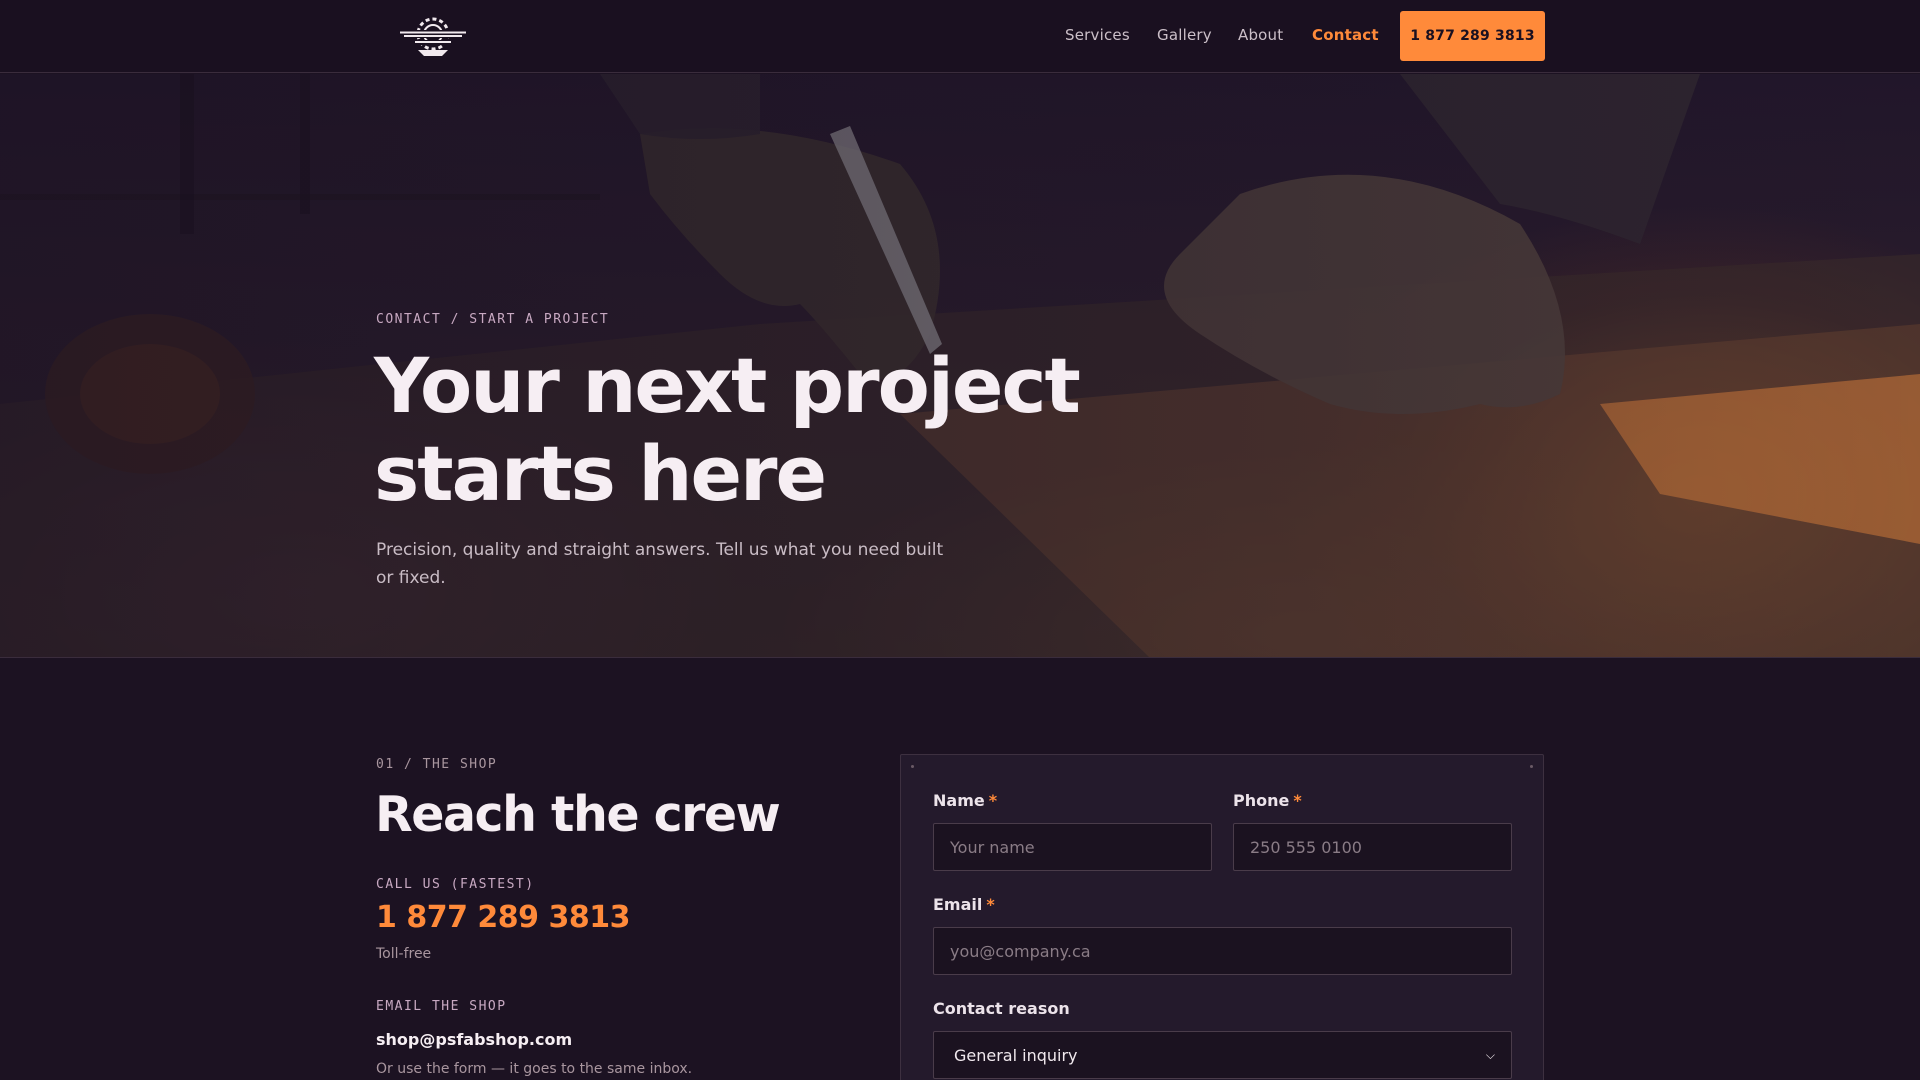 This screenshot has height=1080, width=1920. What do you see at coordinates (1260, 35) in the screenshot?
I see `nav-about: About` at bounding box center [1260, 35].